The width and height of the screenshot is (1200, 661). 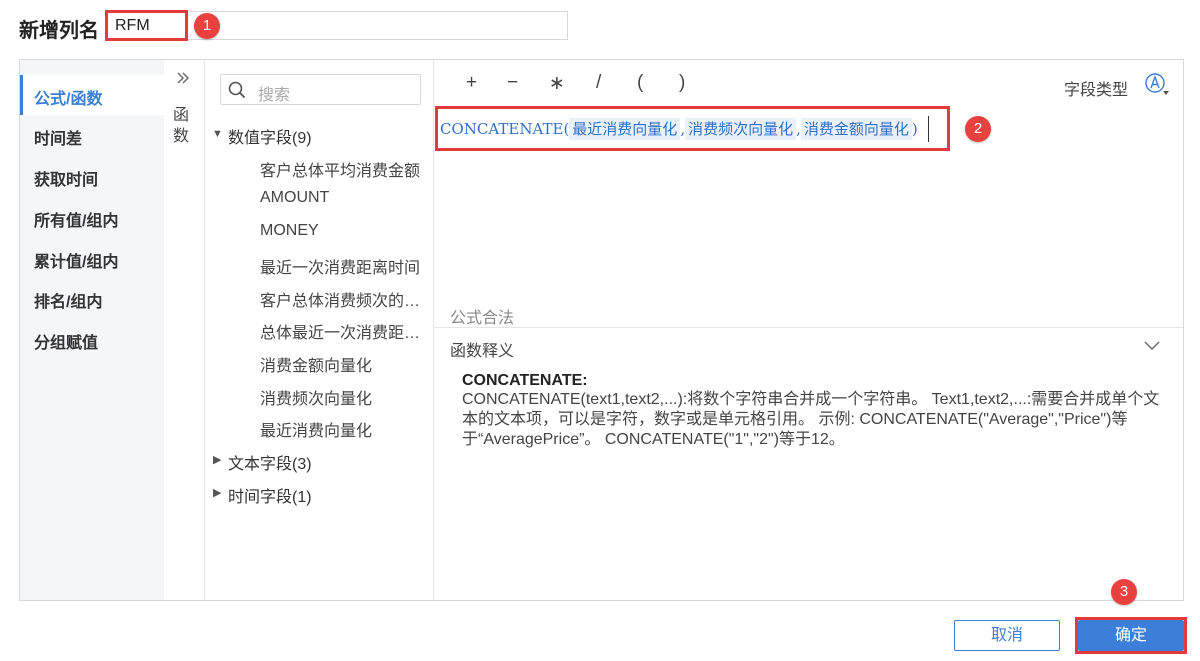 I want to click on tree-group-text: 文本字段(3), so click(x=270, y=462).